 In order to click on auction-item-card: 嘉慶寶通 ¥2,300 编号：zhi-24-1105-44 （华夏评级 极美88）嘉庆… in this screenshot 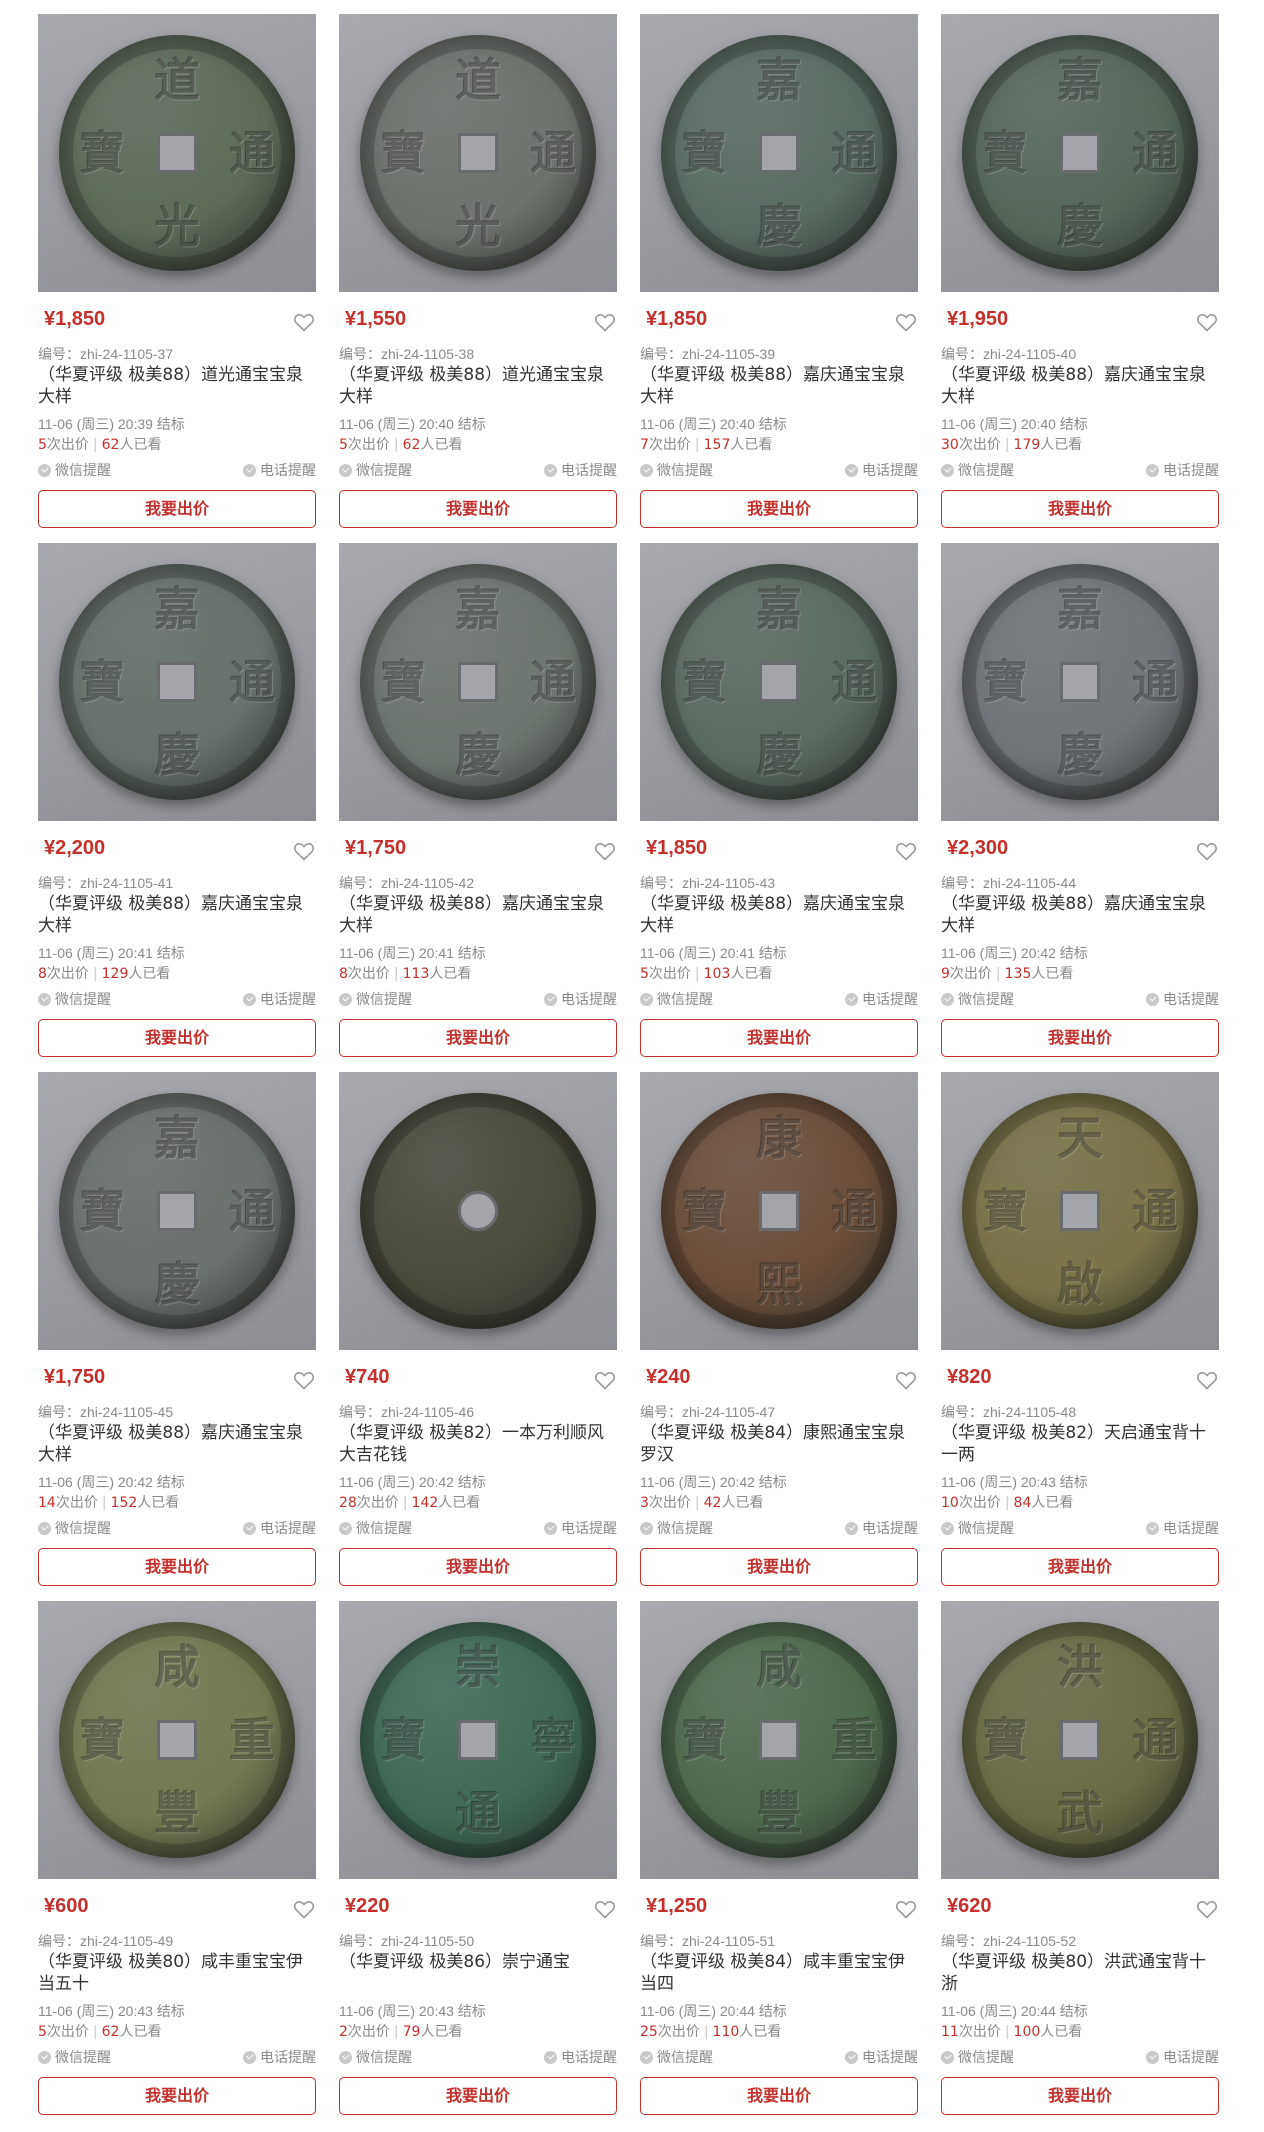, I will do `click(1080, 800)`.